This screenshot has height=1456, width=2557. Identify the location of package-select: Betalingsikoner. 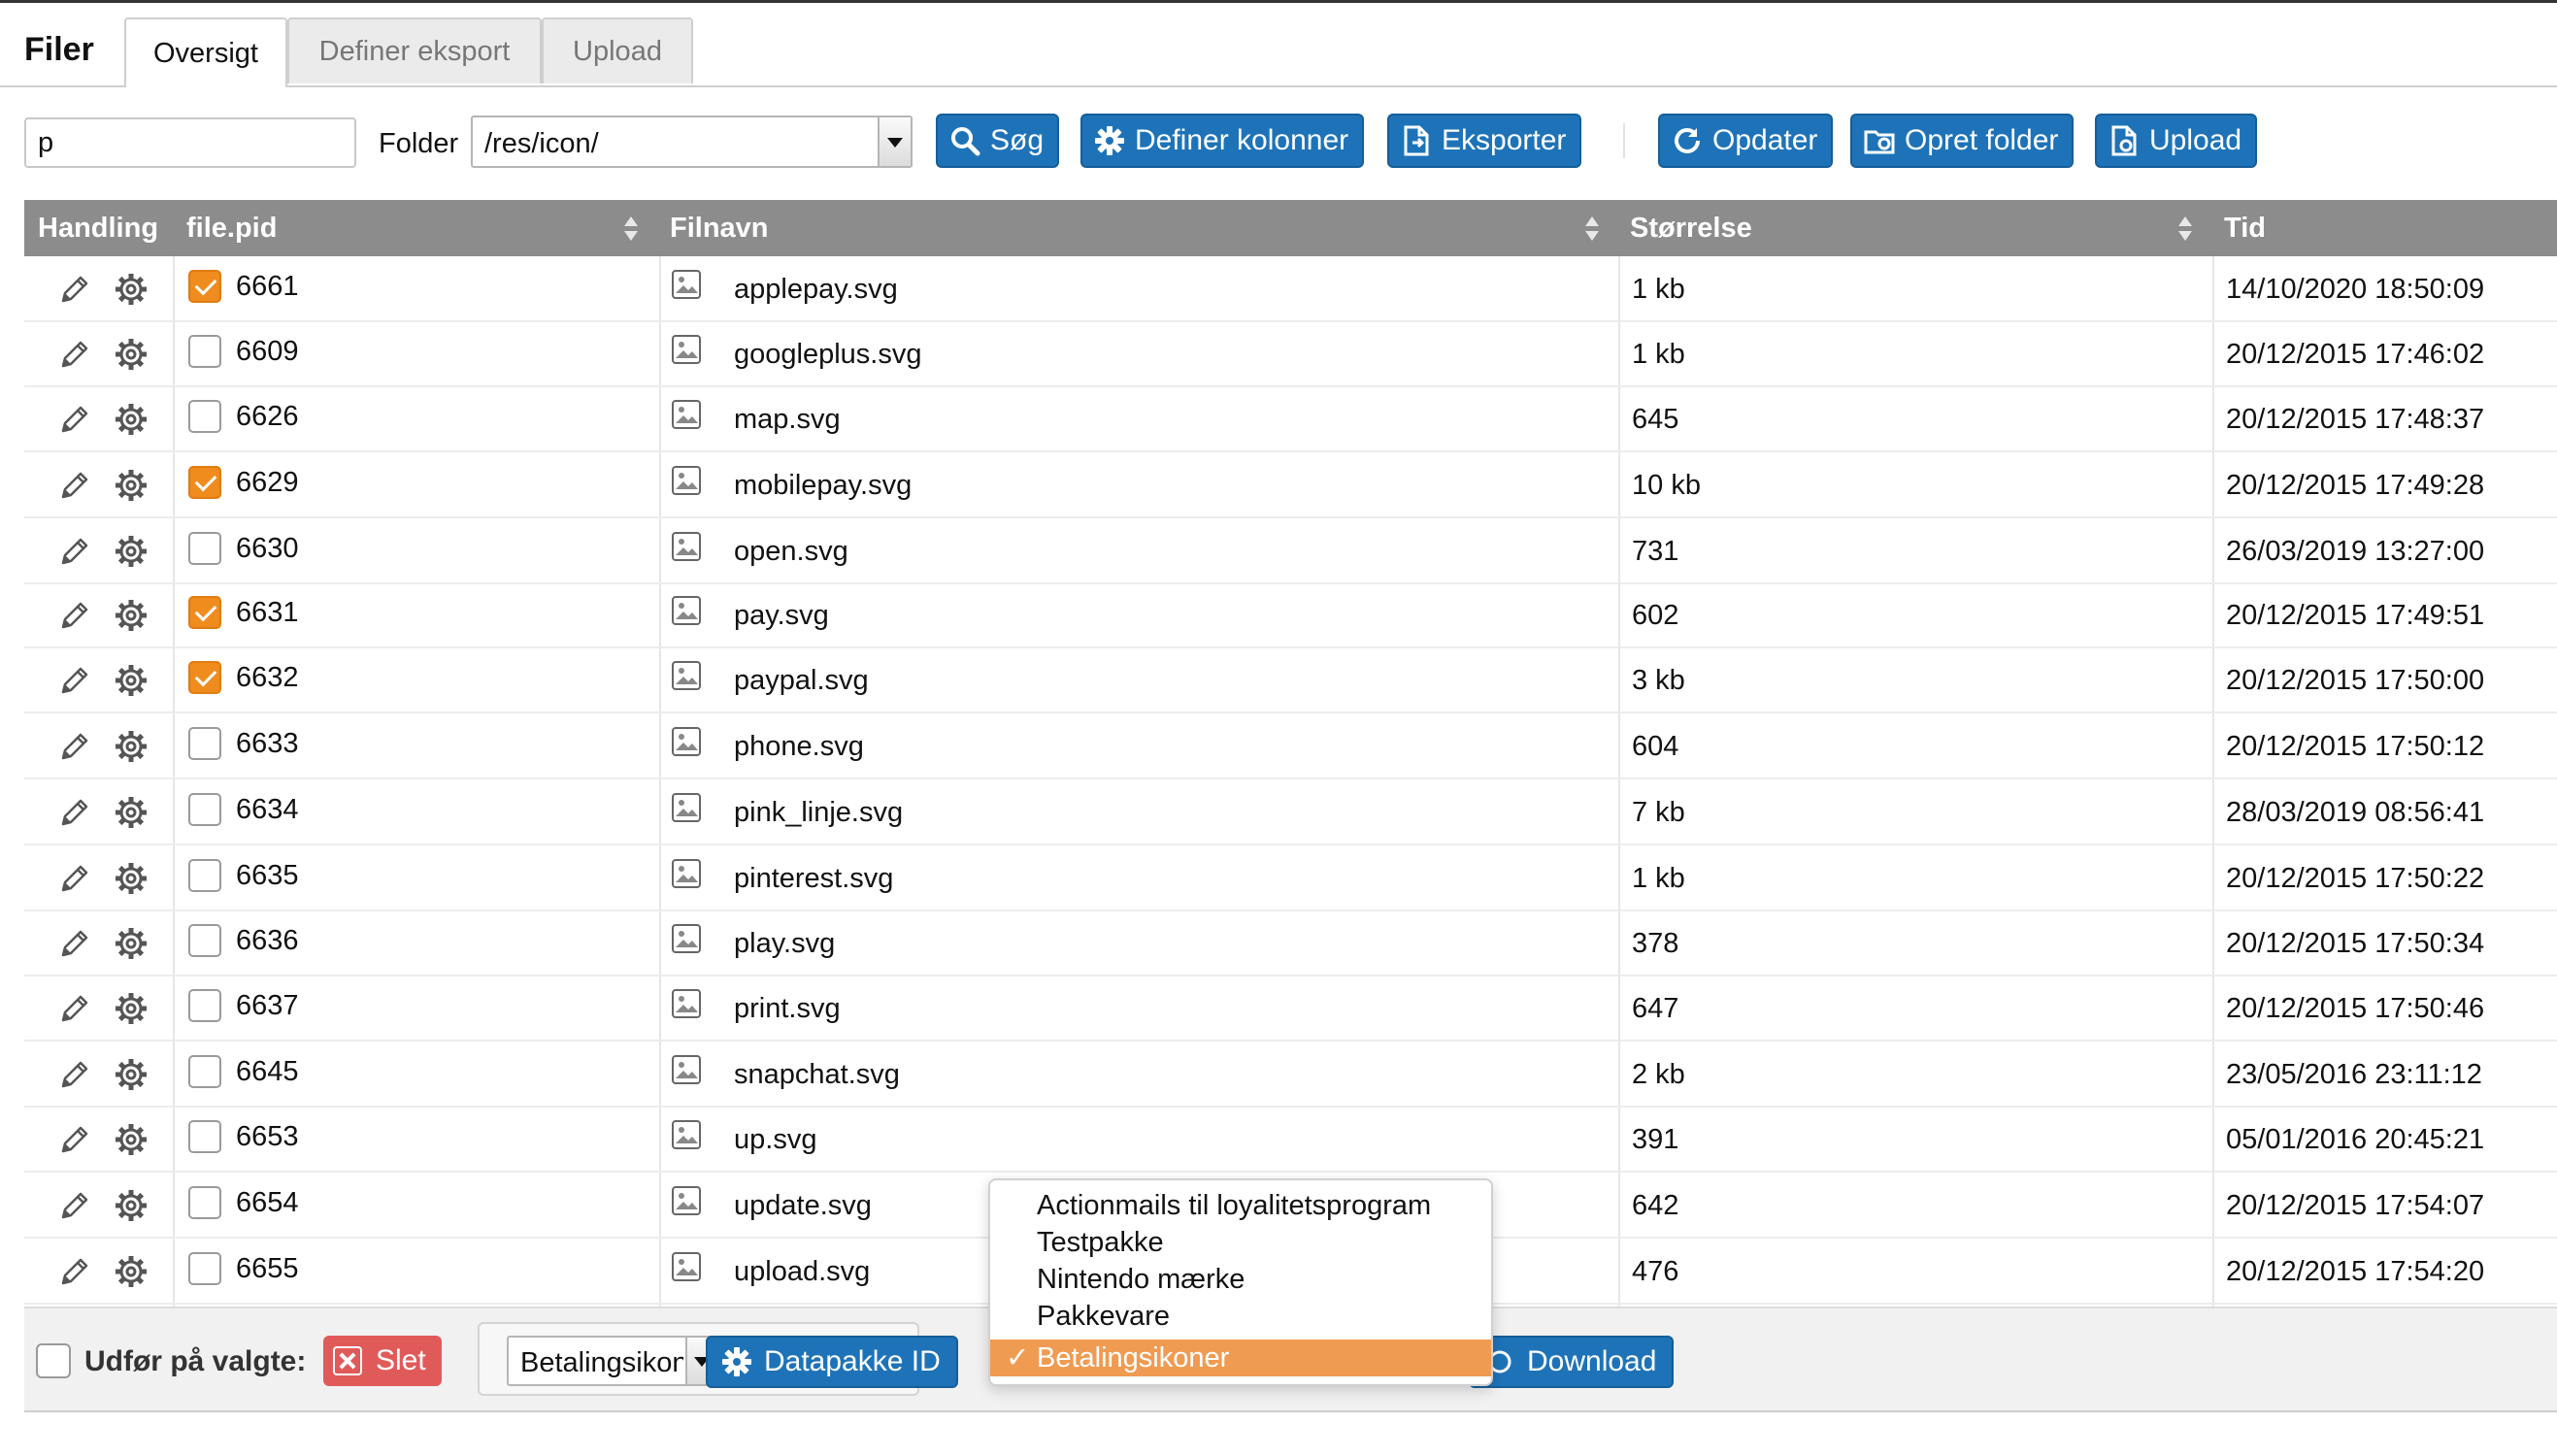
(612, 1361).